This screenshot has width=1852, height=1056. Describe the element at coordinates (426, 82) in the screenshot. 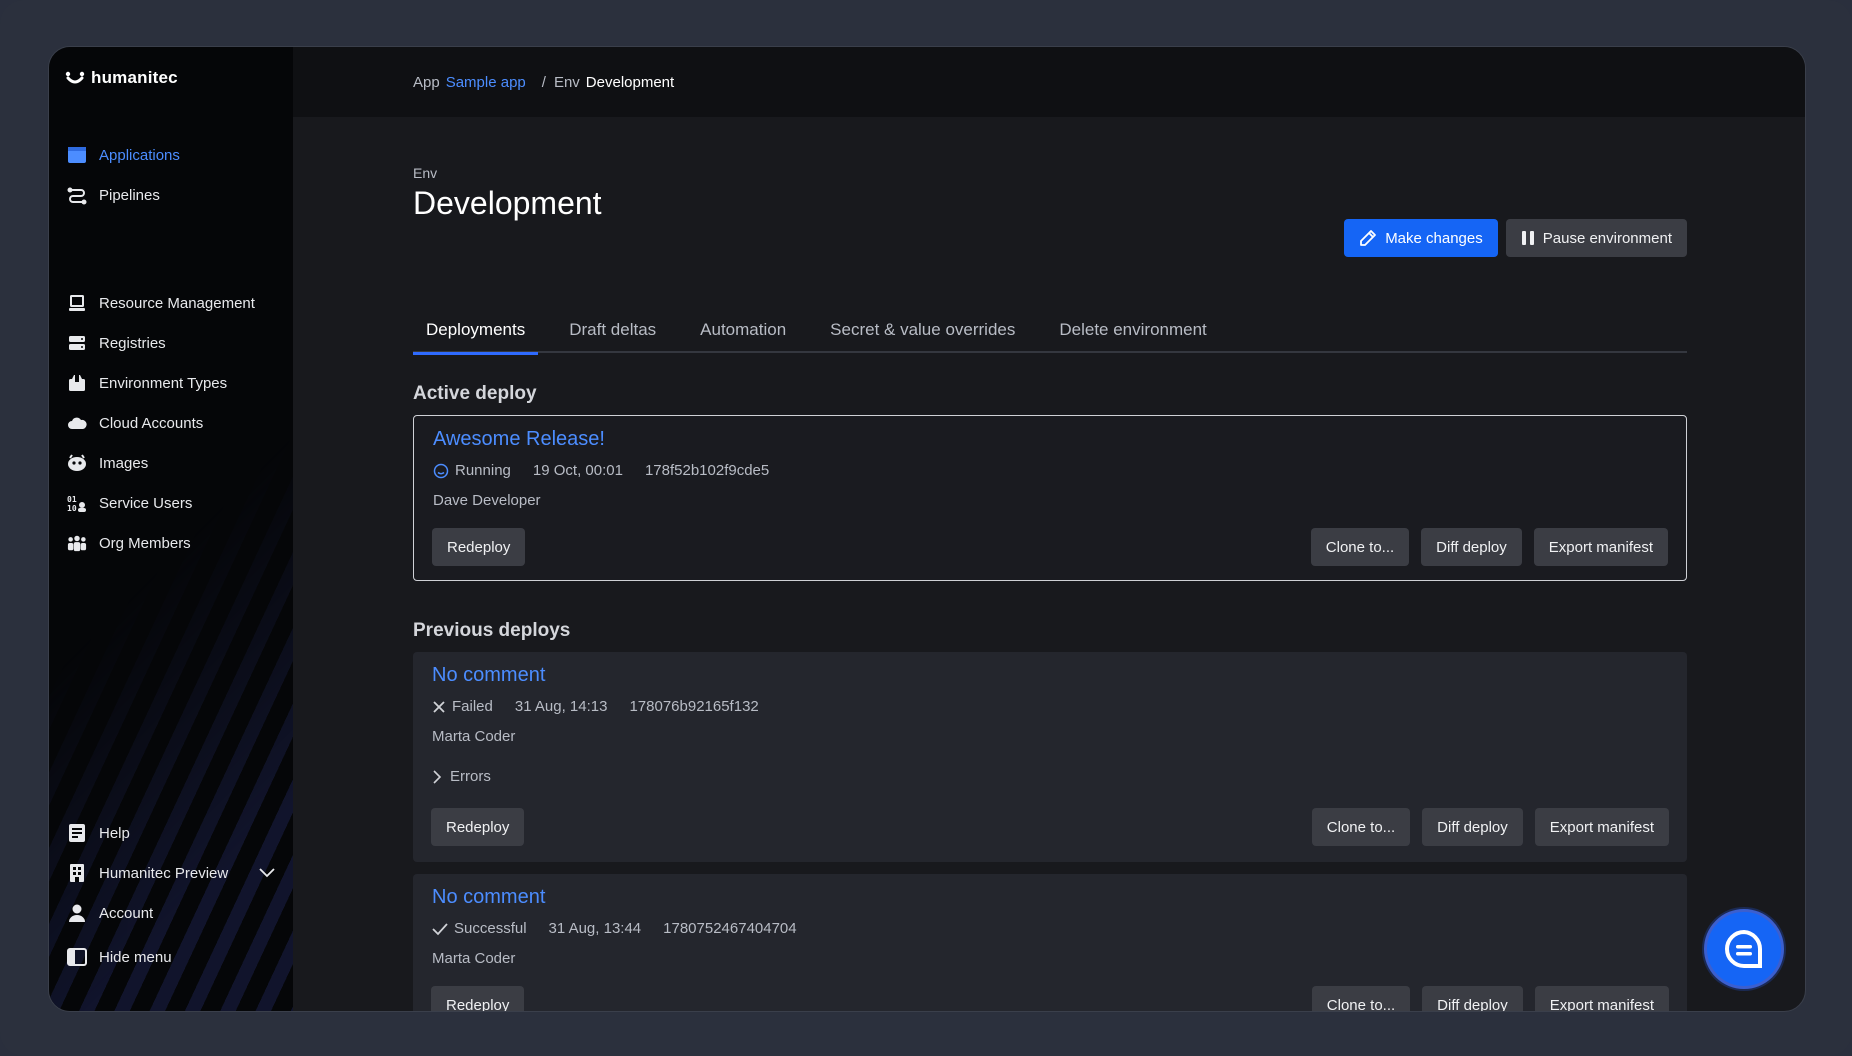

I see `breadcrumb-app-label: App` at that location.